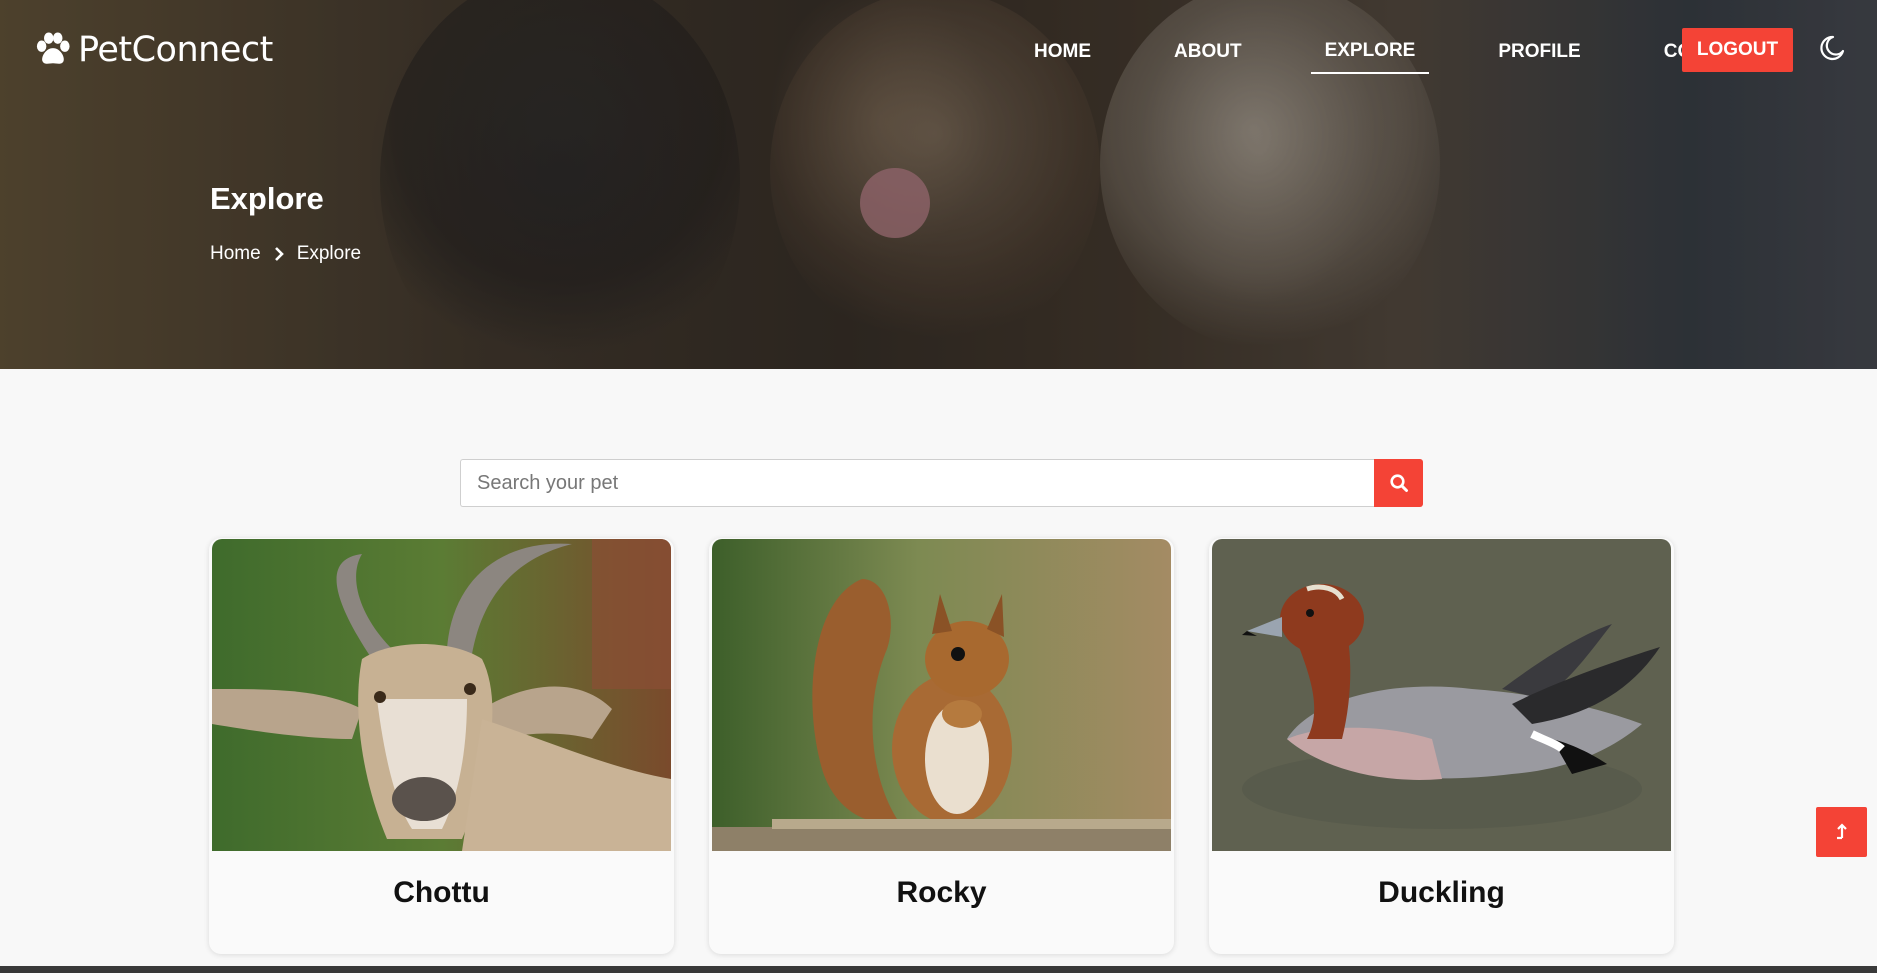  I want to click on arrow-up-icon, so click(1841, 831).